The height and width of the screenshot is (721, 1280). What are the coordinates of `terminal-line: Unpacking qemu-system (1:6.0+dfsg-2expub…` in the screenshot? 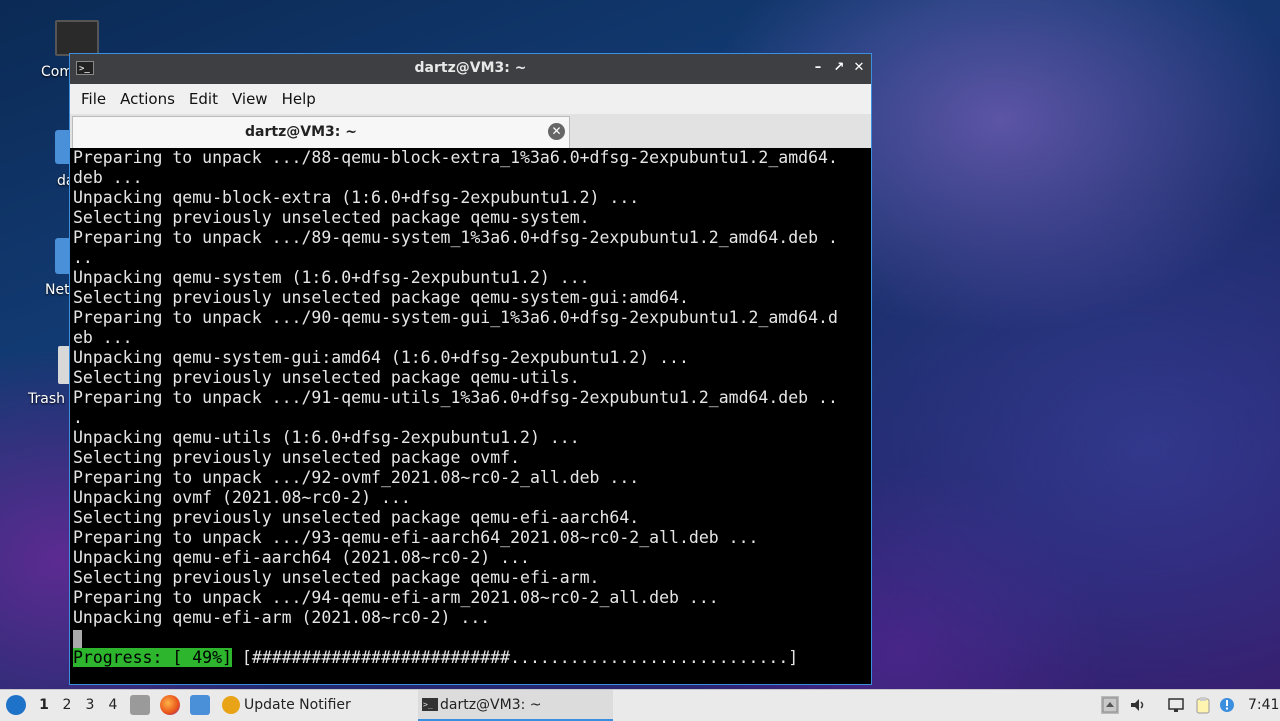 It's located at (331, 277).